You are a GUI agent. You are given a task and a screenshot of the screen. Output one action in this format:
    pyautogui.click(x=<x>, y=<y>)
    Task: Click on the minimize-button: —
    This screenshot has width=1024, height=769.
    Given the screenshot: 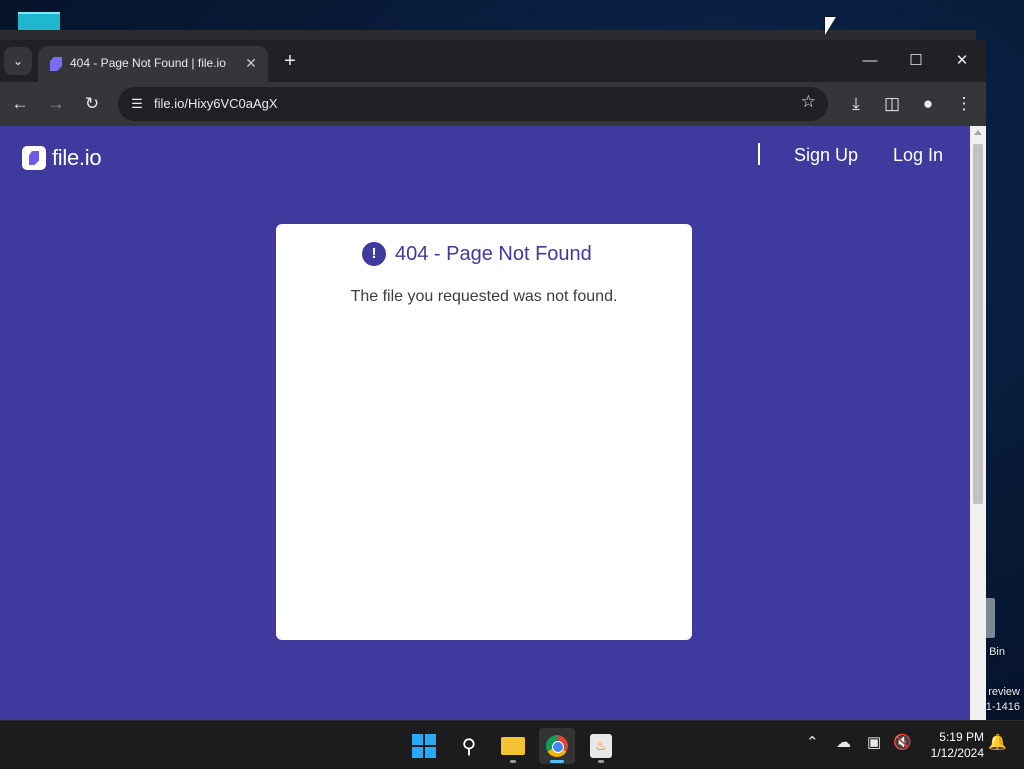 What is the action you would take?
    pyautogui.click(x=870, y=61)
    